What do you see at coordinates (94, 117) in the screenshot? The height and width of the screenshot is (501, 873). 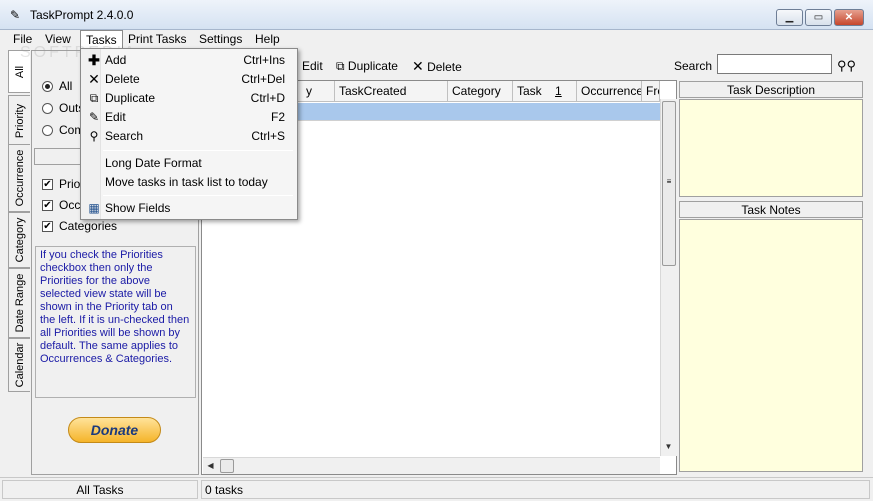 I see `edit-icon: ✎` at bounding box center [94, 117].